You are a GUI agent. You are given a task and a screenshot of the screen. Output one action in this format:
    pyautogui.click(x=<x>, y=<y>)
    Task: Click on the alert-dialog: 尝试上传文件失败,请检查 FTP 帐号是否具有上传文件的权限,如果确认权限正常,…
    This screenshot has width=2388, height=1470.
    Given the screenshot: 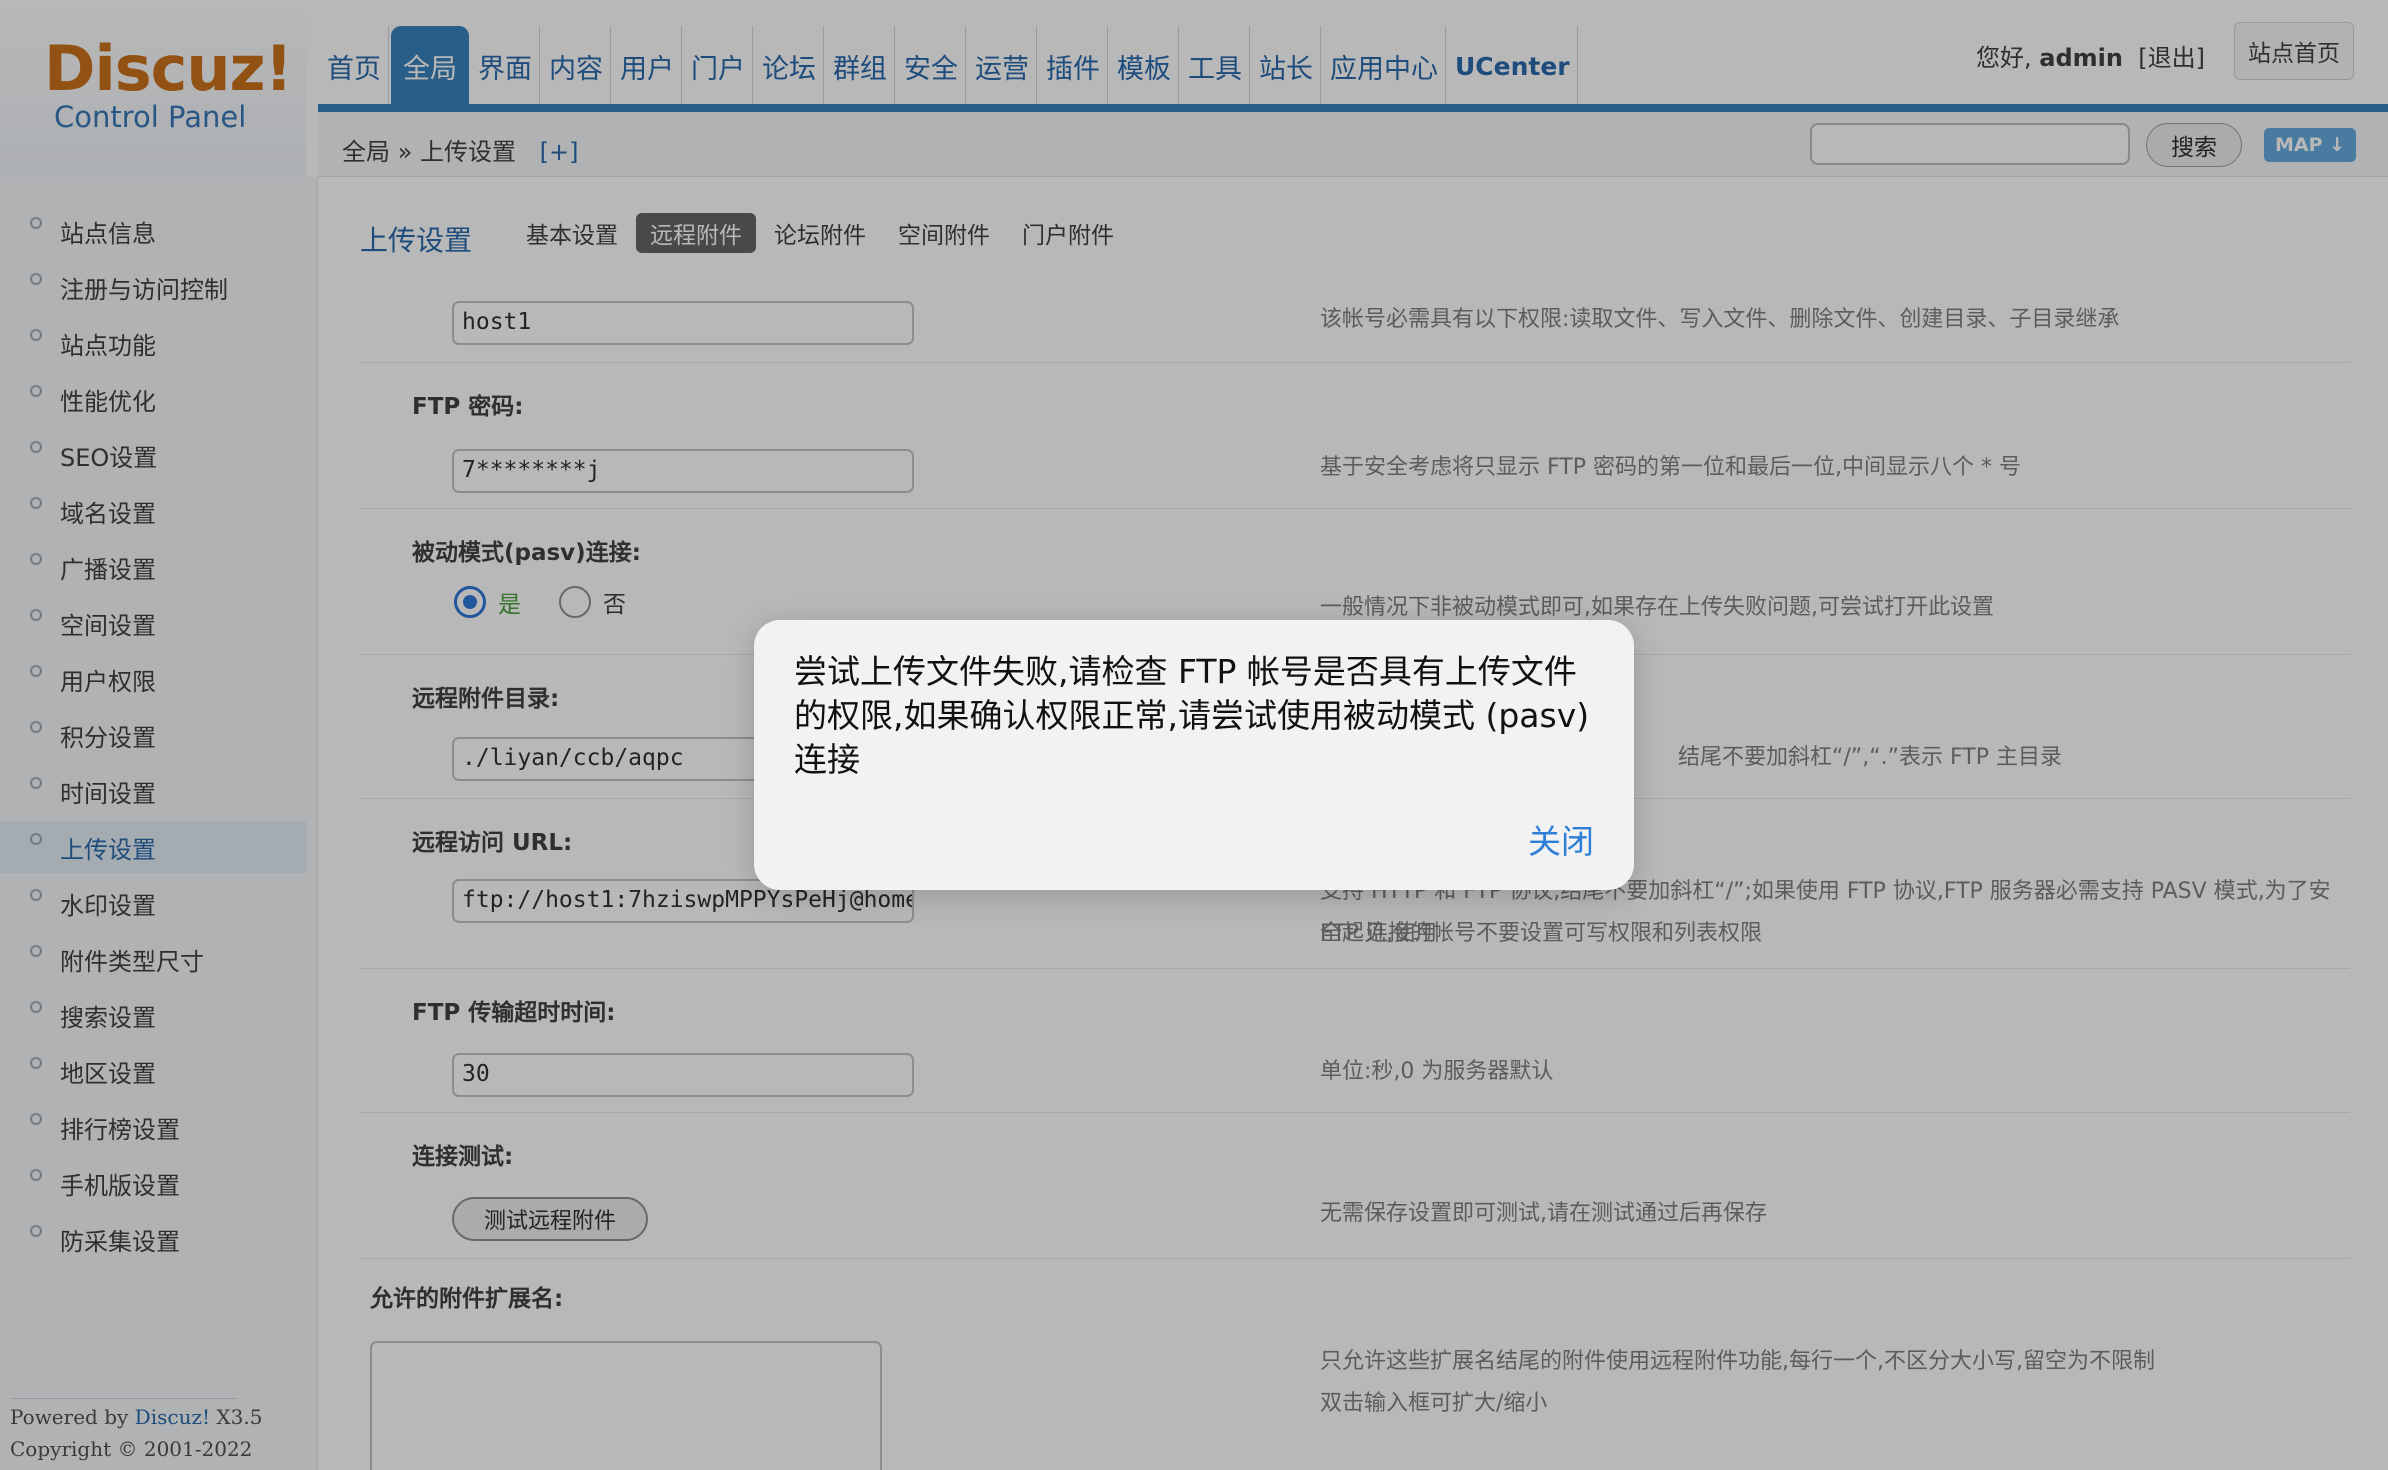 What is the action you would take?
    pyautogui.click(x=1194, y=755)
    